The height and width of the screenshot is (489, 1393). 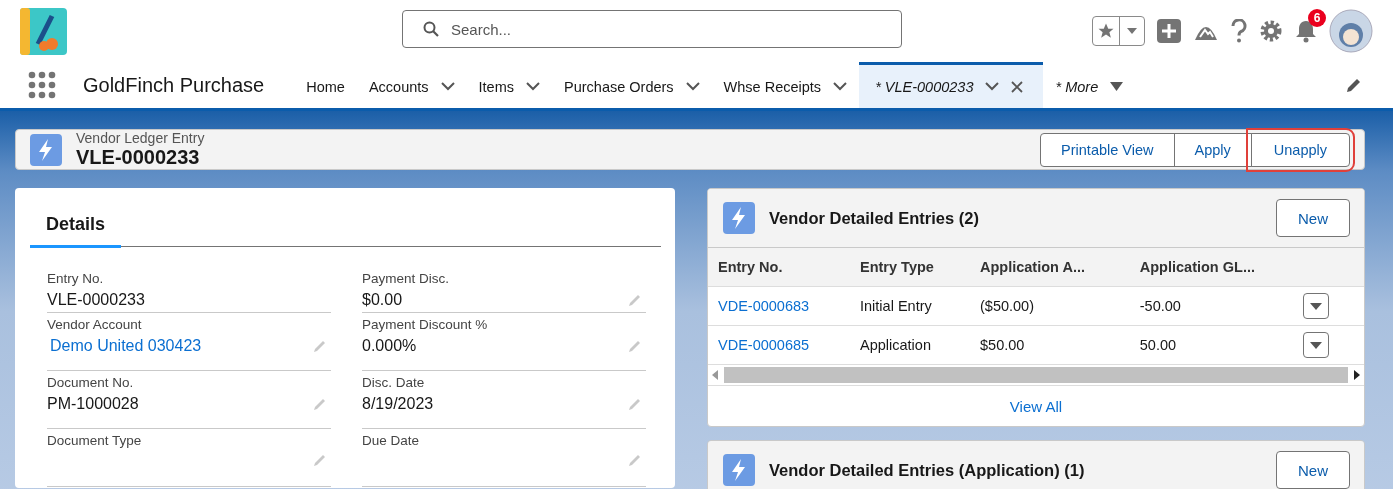 What do you see at coordinates (93, 404) in the screenshot?
I see `field-value: PM-1000028` at bounding box center [93, 404].